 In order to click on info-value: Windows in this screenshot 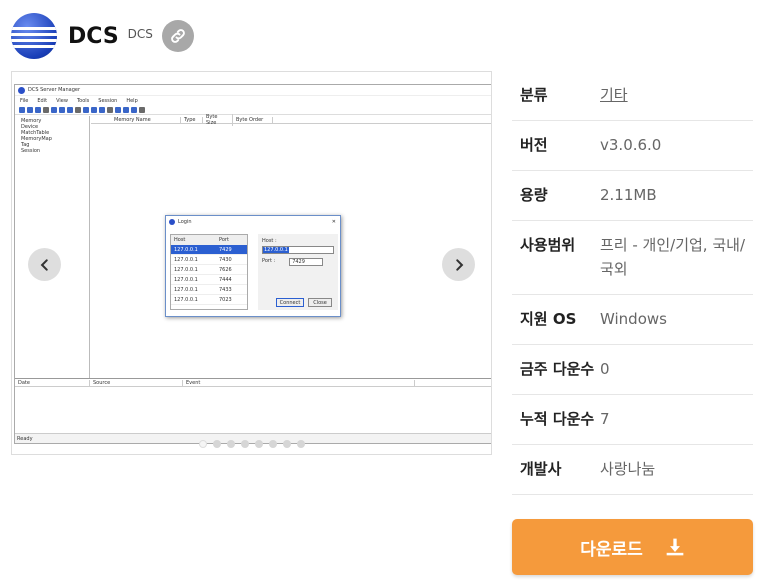, I will do `click(633, 319)`.